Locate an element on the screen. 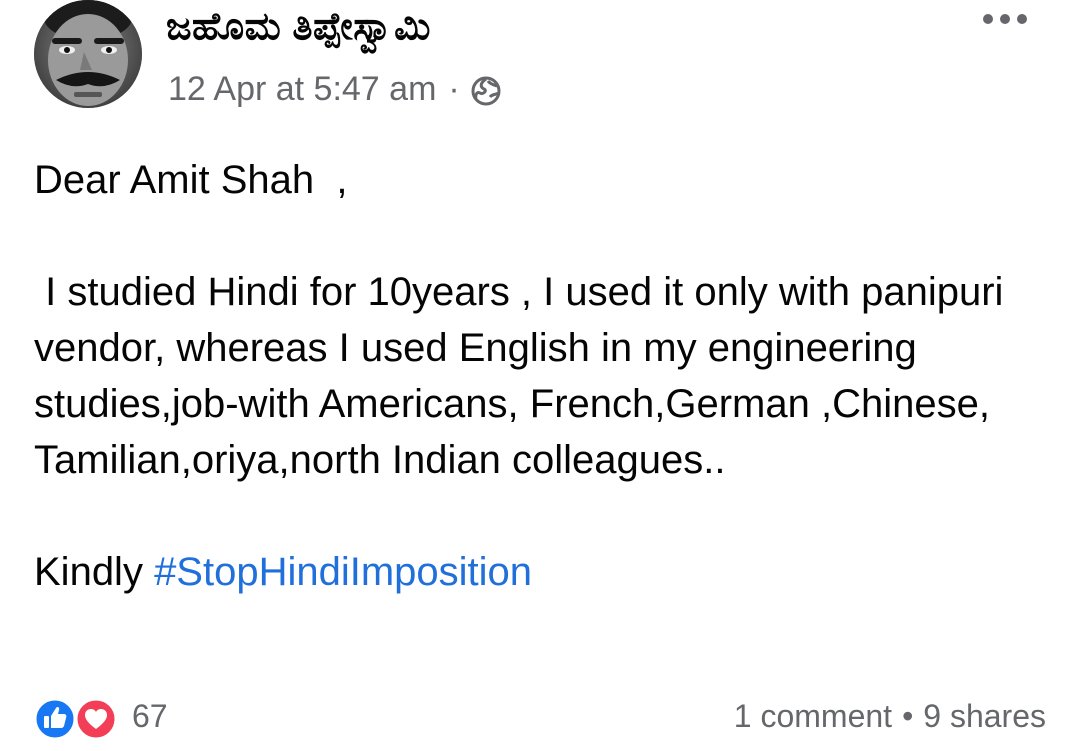 The height and width of the screenshot is (751, 1080). reaction-count: 67 is located at coordinates (150, 716).